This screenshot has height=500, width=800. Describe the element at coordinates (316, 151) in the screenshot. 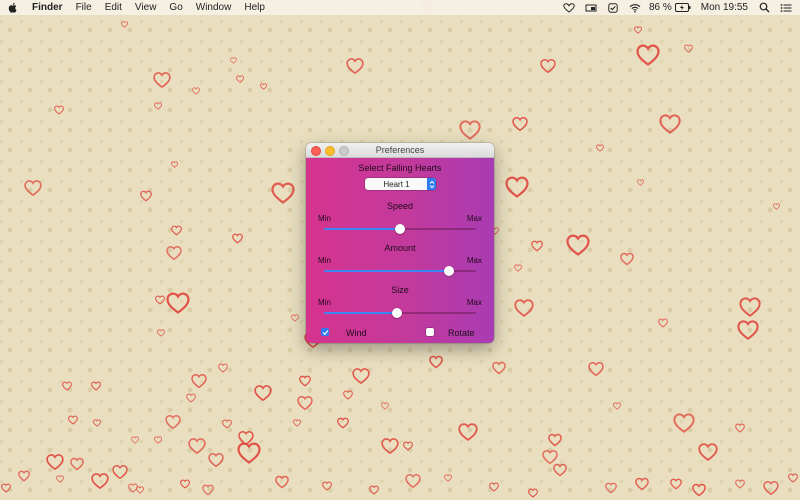

I see `close-button` at that location.